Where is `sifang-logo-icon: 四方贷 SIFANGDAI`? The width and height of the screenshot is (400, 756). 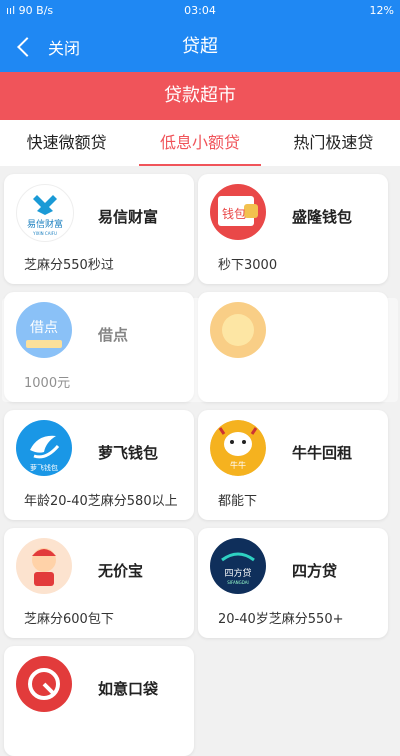
sifang-logo-icon: 四方贷 SIFANGDAI is located at coordinates (238, 566).